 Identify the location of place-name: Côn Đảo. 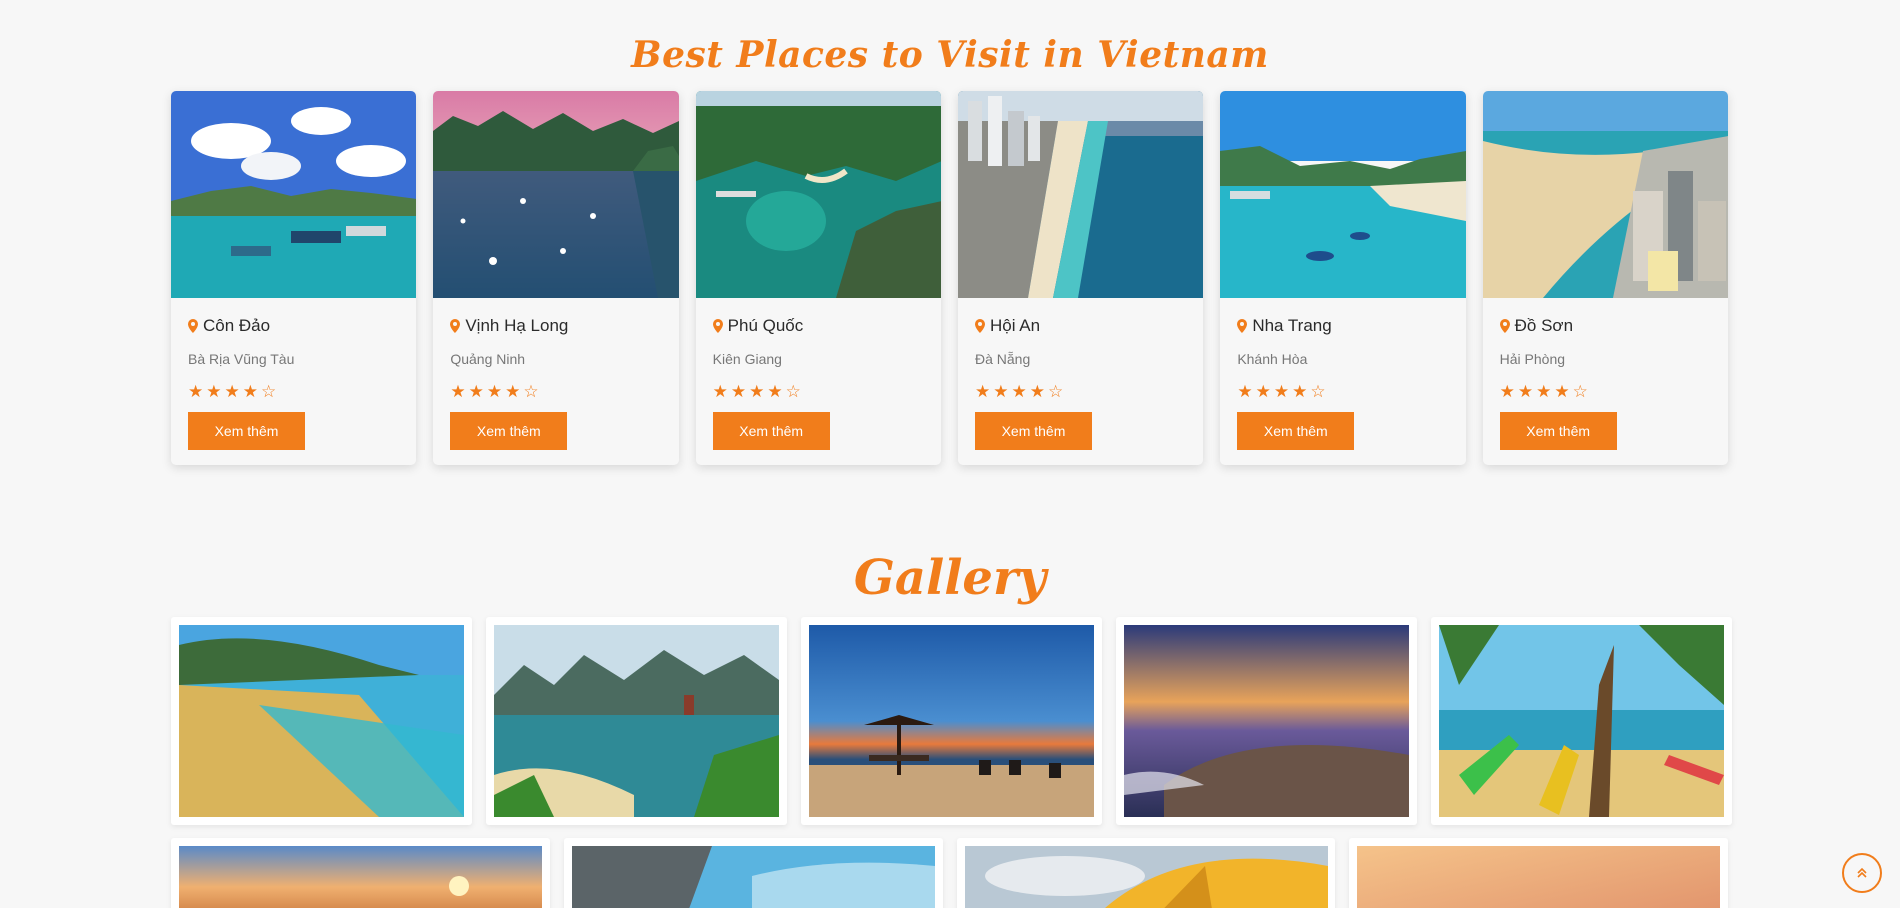
(229, 326).